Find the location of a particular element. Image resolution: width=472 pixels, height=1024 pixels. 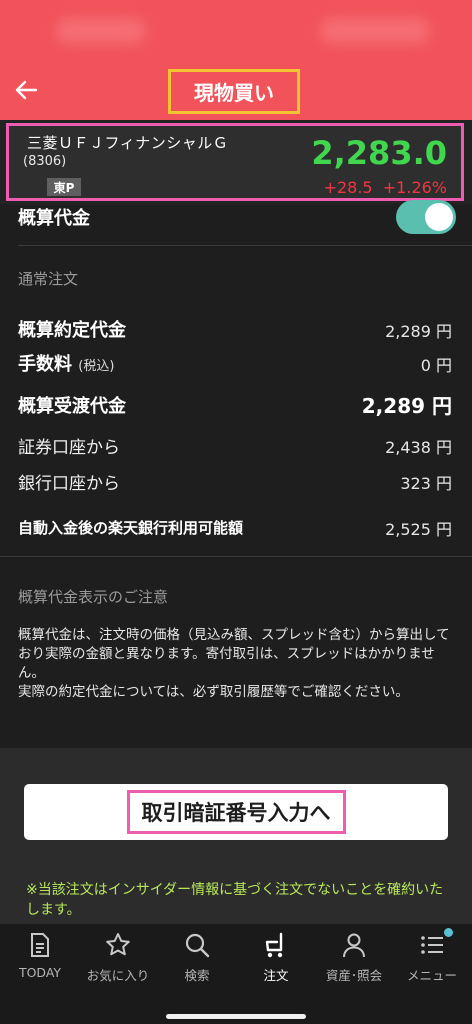

row-label-fee: 手数料 (税込) is located at coordinates (66, 363).